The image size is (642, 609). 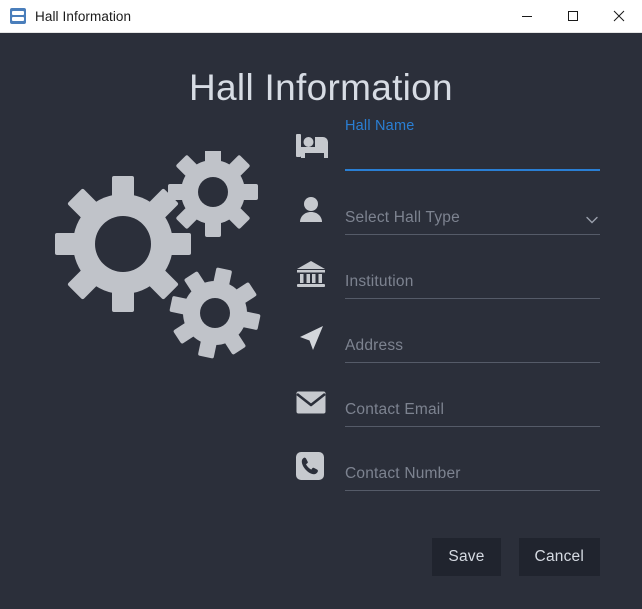 I want to click on field-hall-type: Select Hall Type, so click(x=451, y=211).